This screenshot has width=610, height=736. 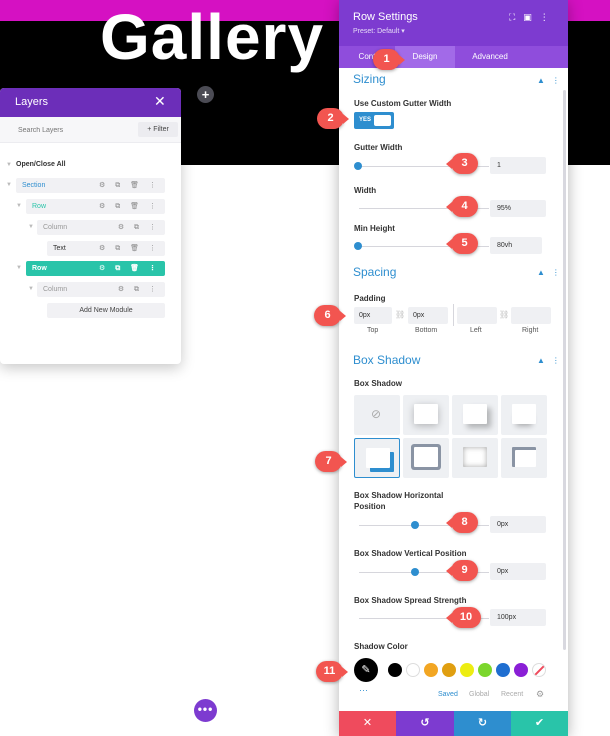 What do you see at coordinates (518, 617) in the screenshot?
I see `shadow-spread-input: 100px` at bounding box center [518, 617].